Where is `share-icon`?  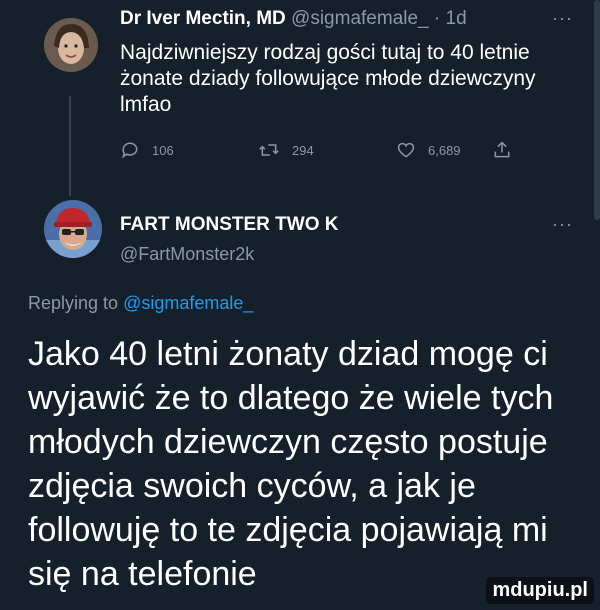
share-icon is located at coordinates (502, 150).